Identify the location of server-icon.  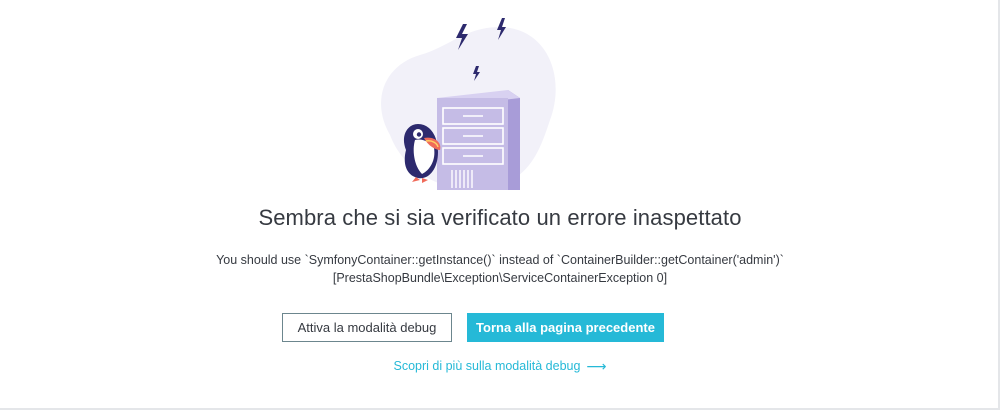
(478, 140).